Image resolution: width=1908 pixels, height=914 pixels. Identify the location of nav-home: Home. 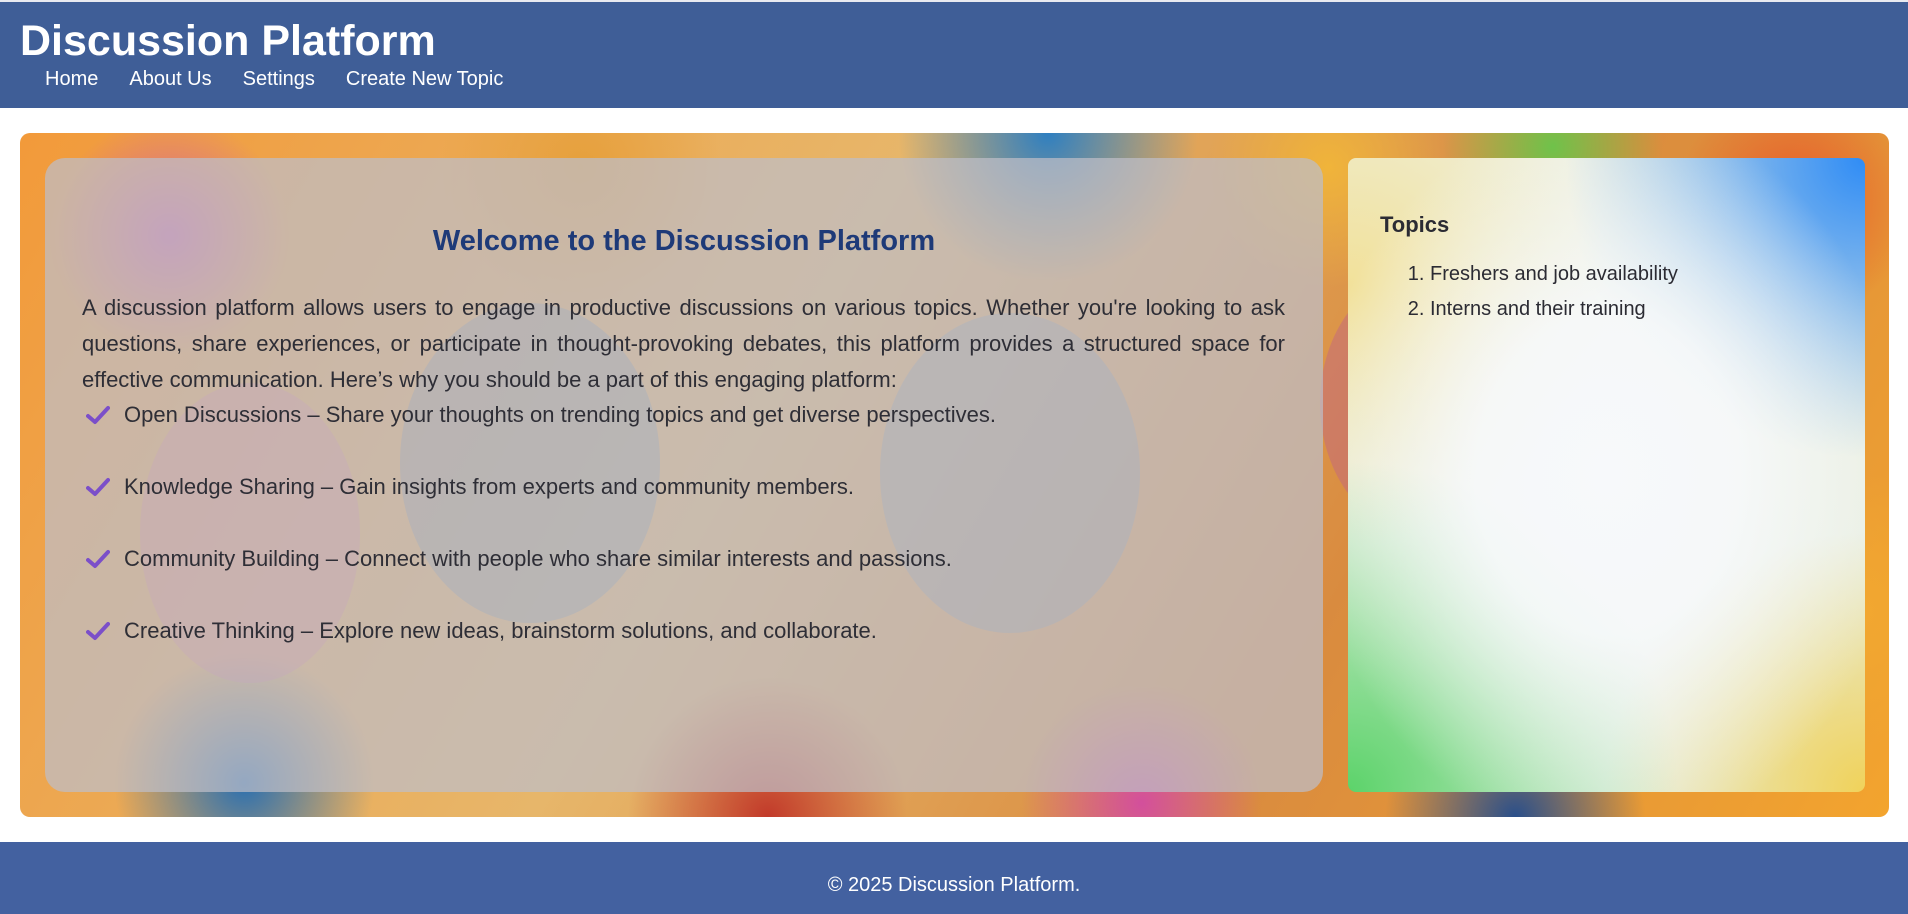
(71, 79).